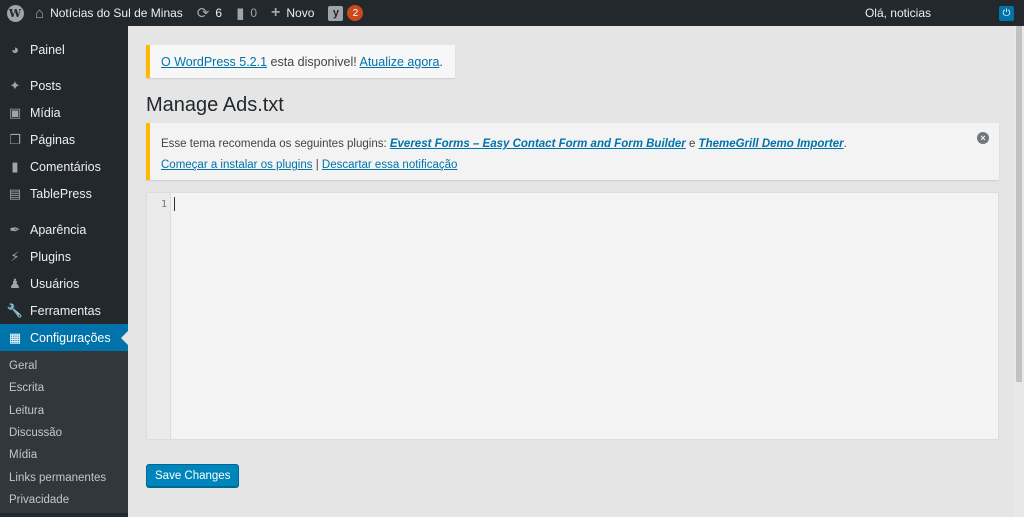 The image size is (1024, 517). I want to click on sidebar-item-paginas: ❐ Páginas, so click(64, 139).